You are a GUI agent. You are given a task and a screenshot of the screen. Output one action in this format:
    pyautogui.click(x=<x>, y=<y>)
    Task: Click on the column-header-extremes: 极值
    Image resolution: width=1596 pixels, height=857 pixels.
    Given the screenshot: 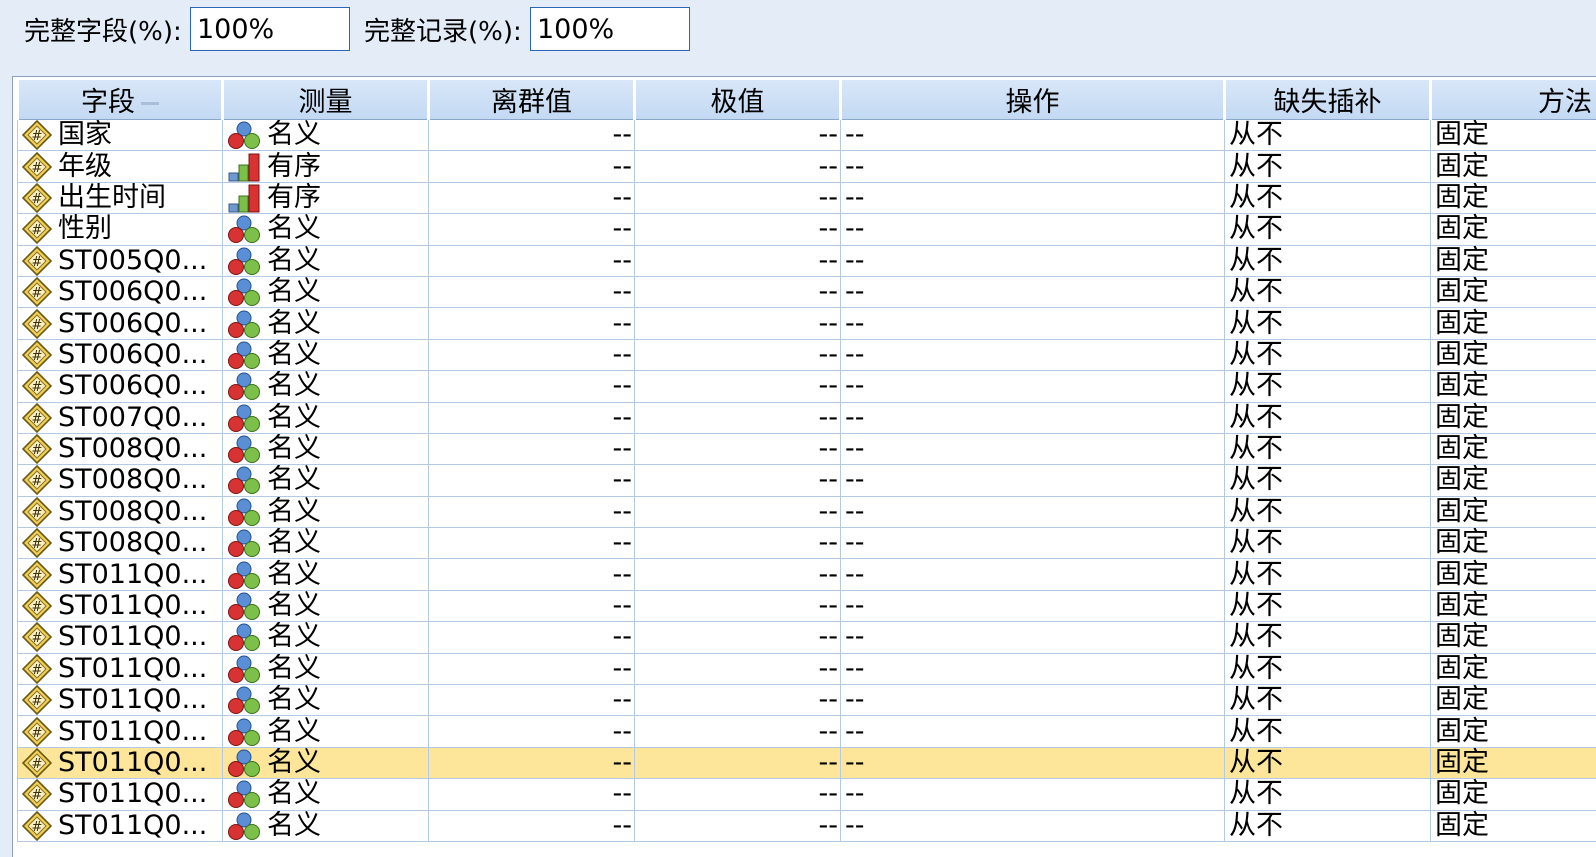 What is the action you would take?
    pyautogui.click(x=738, y=100)
    